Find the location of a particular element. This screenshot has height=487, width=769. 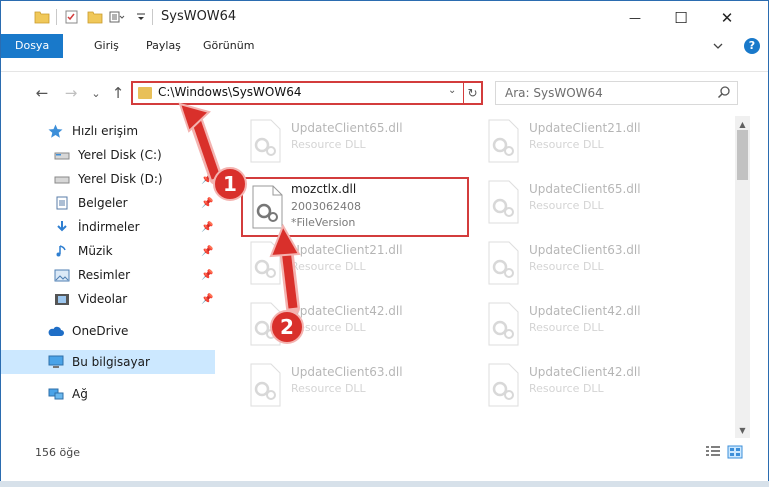

tab-view: Görünüm is located at coordinates (228, 46).